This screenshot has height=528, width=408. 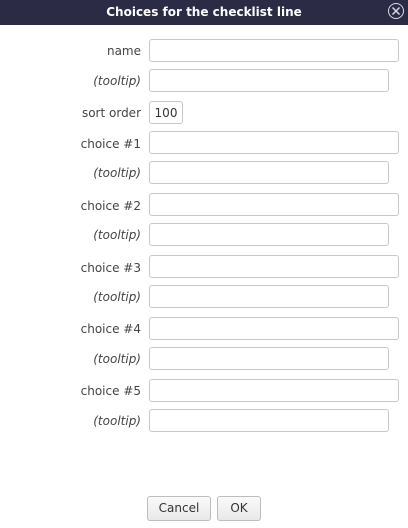 I want to click on choice-4-label: choice #4, so click(x=110, y=329).